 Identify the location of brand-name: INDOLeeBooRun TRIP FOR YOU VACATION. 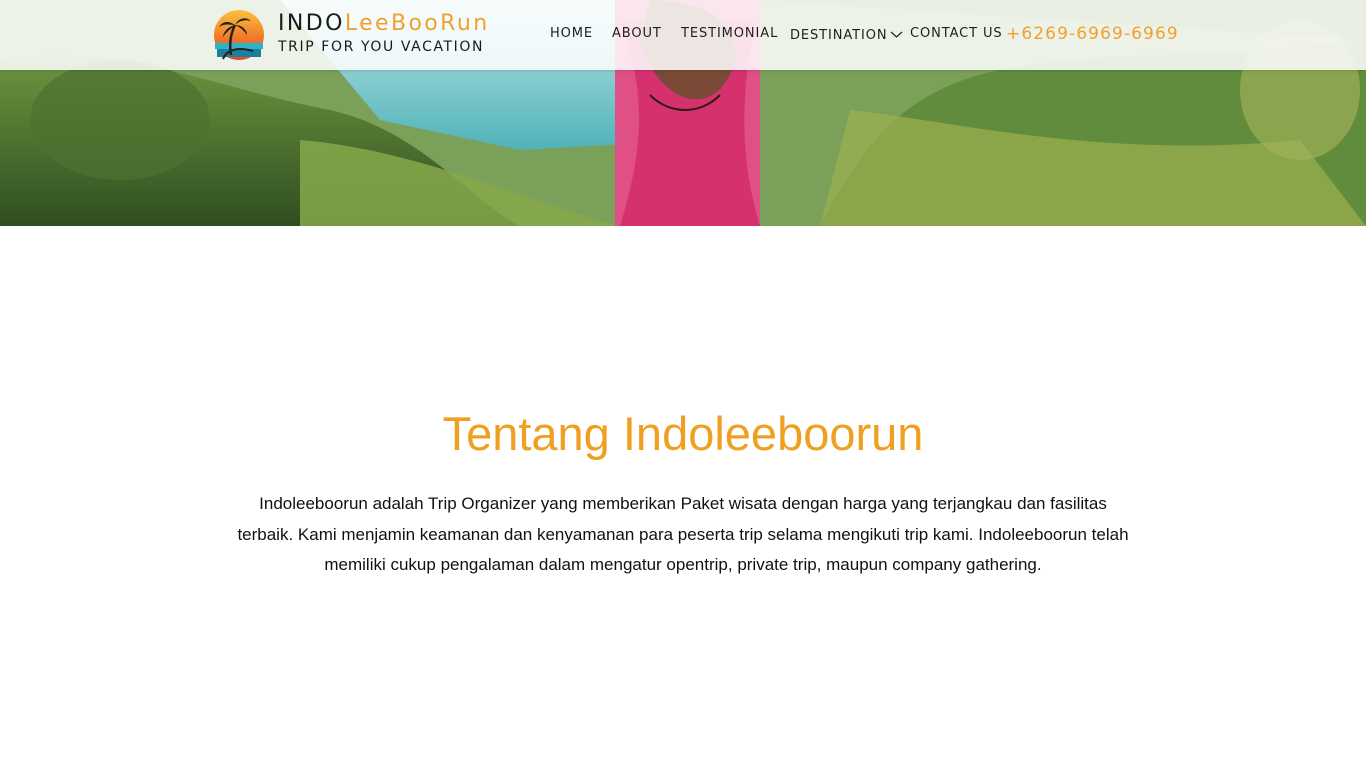
(384, 33).